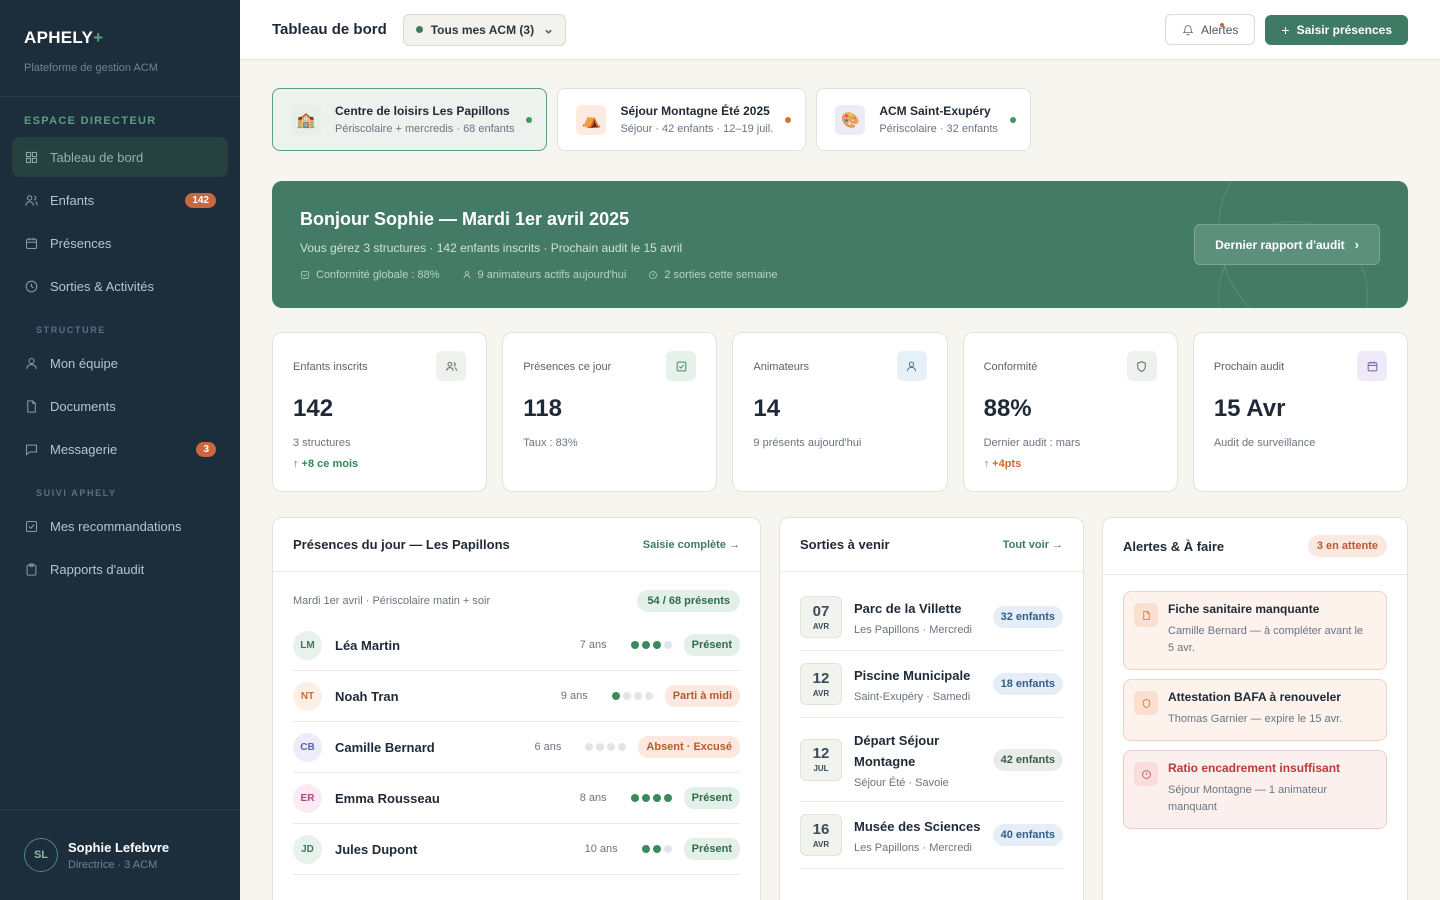  Describe the element at coordinates (120, 200) in the screenshot. I see `sidebar-item-enfants: Enfants 142` at that location.